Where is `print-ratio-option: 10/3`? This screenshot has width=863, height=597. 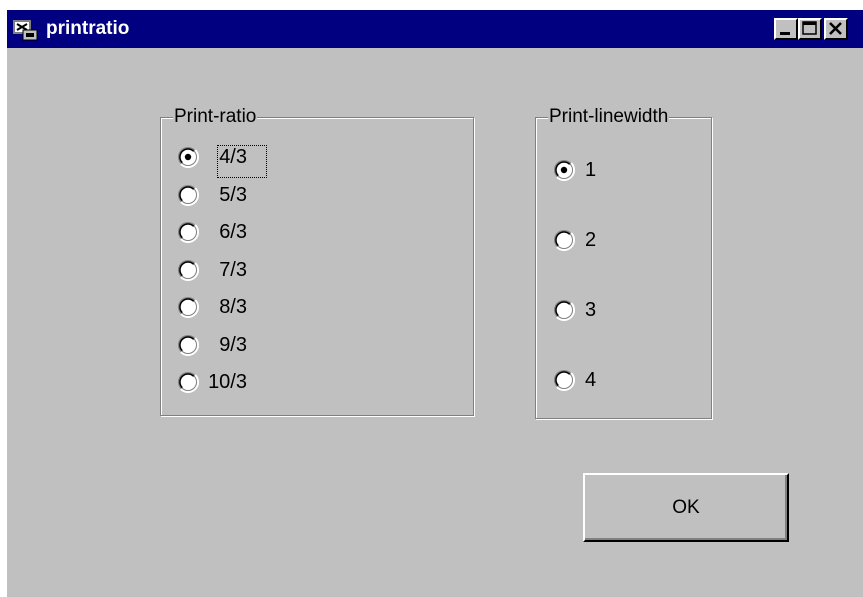
print-ratio-option: 10/3 is located at coordinates (237, 382).